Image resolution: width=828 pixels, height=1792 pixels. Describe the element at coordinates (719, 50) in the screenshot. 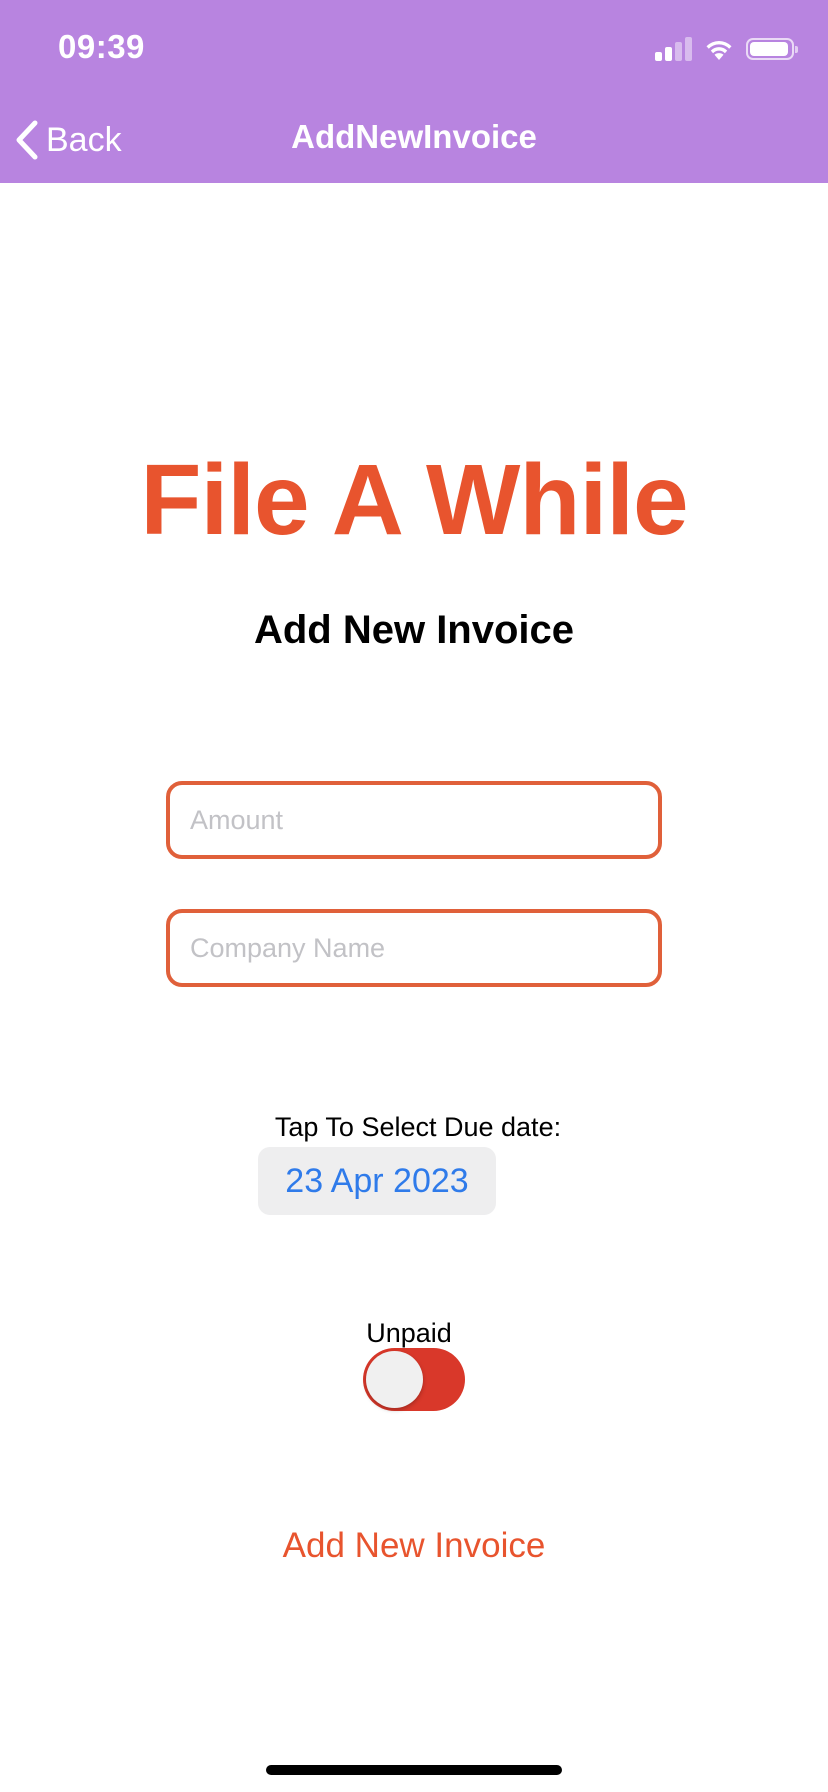

I see `wifi-icon` at that location.